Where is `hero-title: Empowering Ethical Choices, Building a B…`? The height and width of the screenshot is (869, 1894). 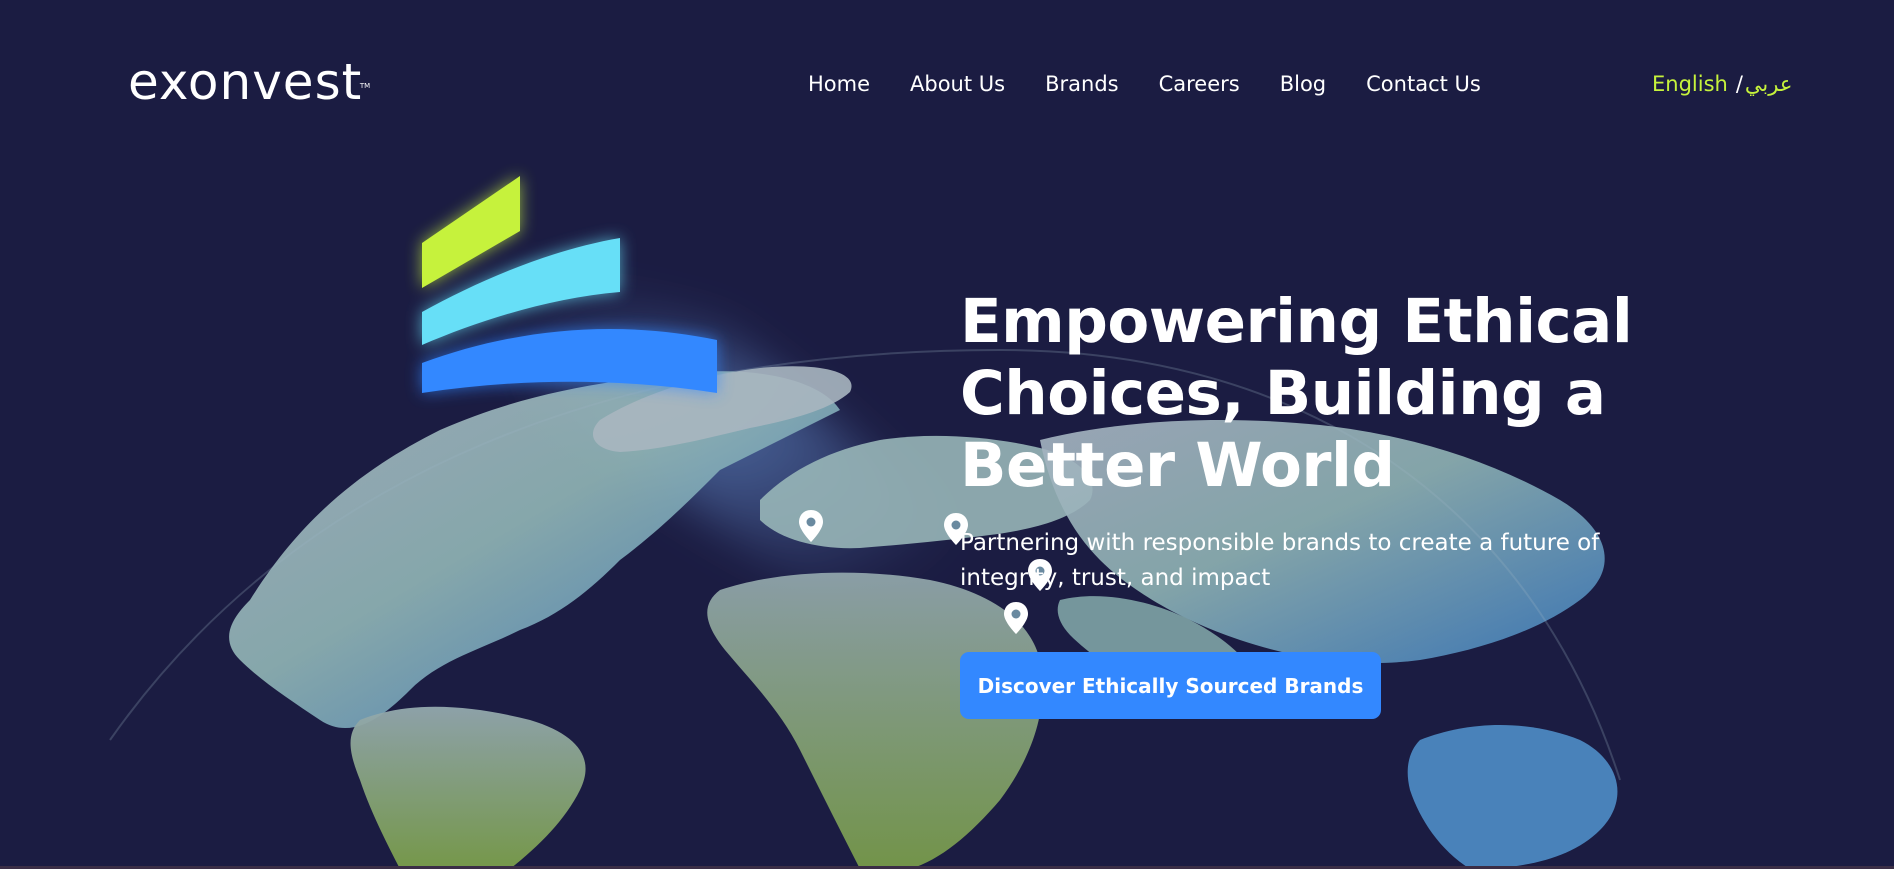
hero-title: Empowering Ethical Choices, Building a B… is located at coordinates (1296, 393).